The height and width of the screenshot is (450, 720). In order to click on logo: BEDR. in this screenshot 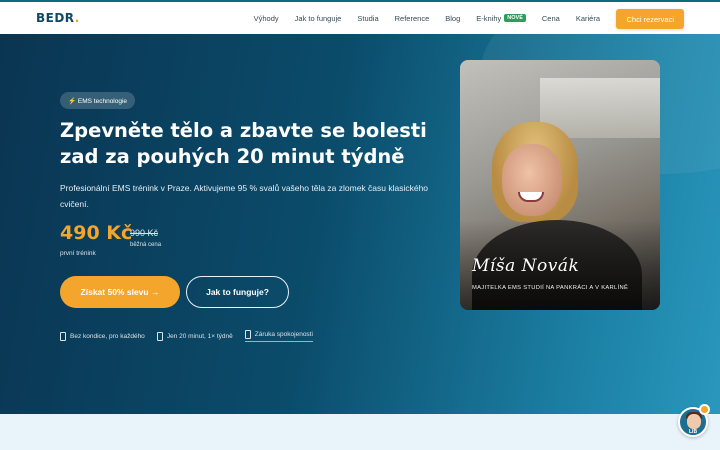, I will do `click(58, 18)`.